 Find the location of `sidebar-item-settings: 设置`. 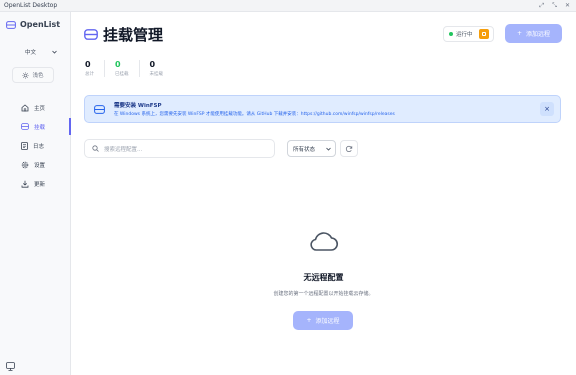

sidebar-item-settings: 设置 is located at coordinates (35, 164).